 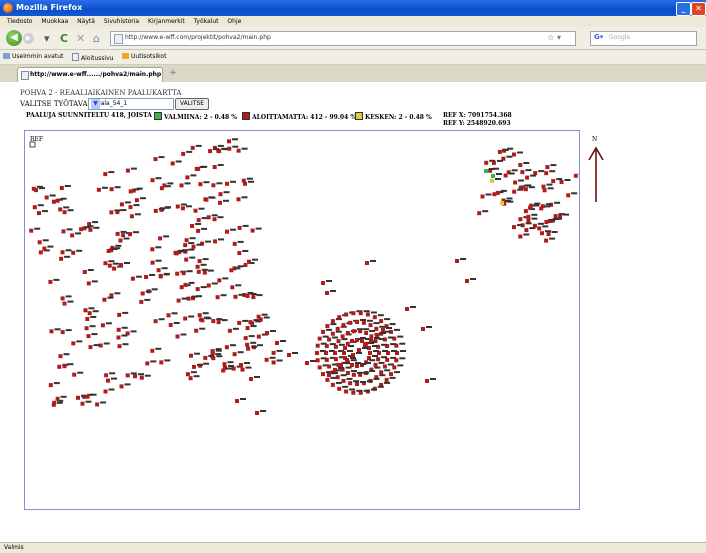 What do you see at coordinates (698, 9) in the screenshot?
I see `close-button: ✕` at bounding box center [698, 9].